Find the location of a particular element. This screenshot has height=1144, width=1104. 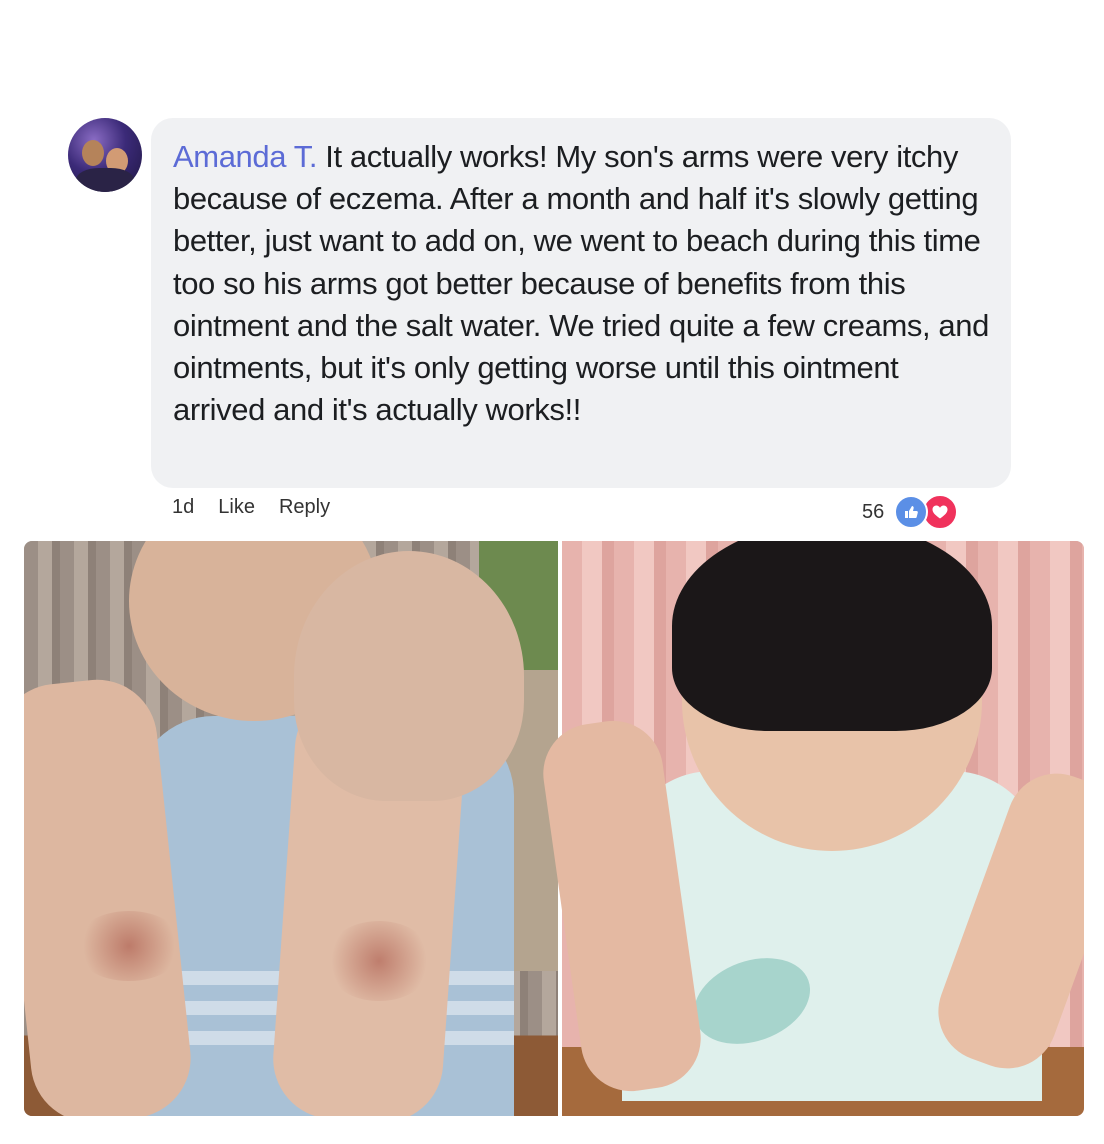

comment-timestamp: 1d is located at coordinates (183, 507).